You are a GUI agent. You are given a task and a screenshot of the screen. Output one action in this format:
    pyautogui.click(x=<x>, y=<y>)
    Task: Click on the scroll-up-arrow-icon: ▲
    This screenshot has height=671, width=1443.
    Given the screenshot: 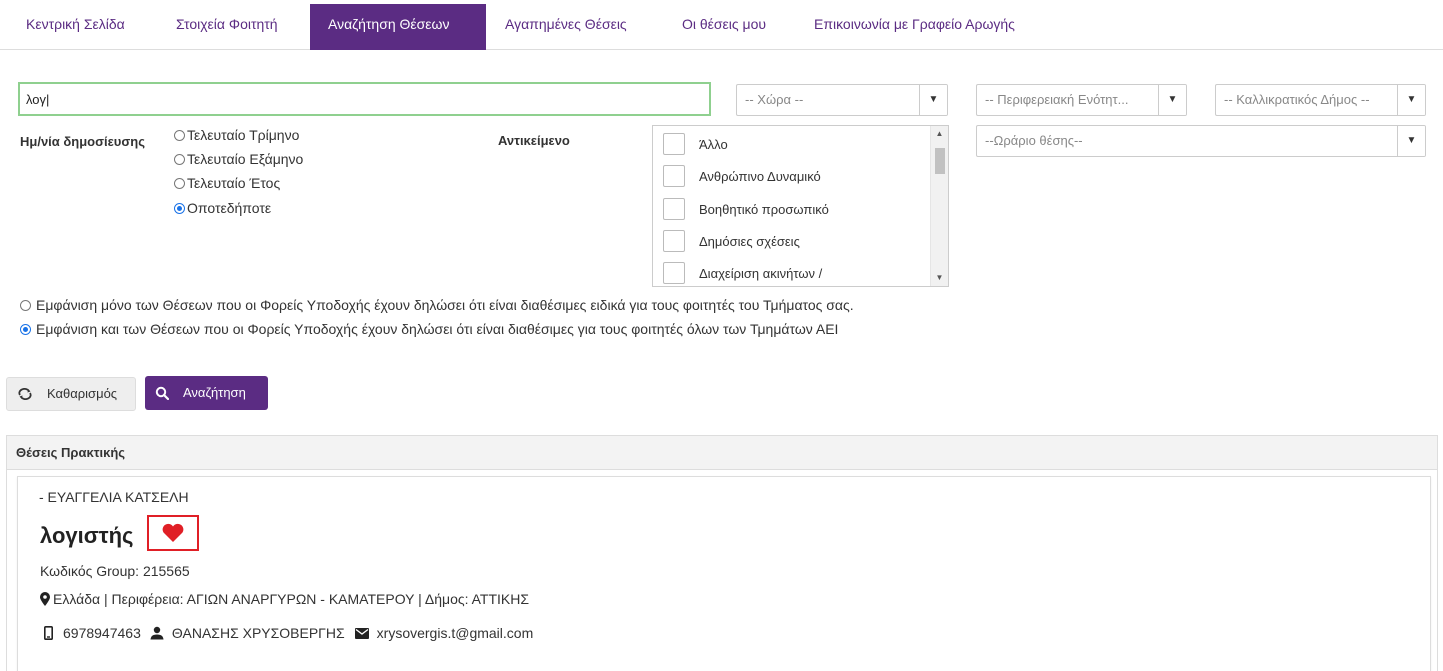 What is the action you would take?
    pyautogui.click(x=939, y=134)
    